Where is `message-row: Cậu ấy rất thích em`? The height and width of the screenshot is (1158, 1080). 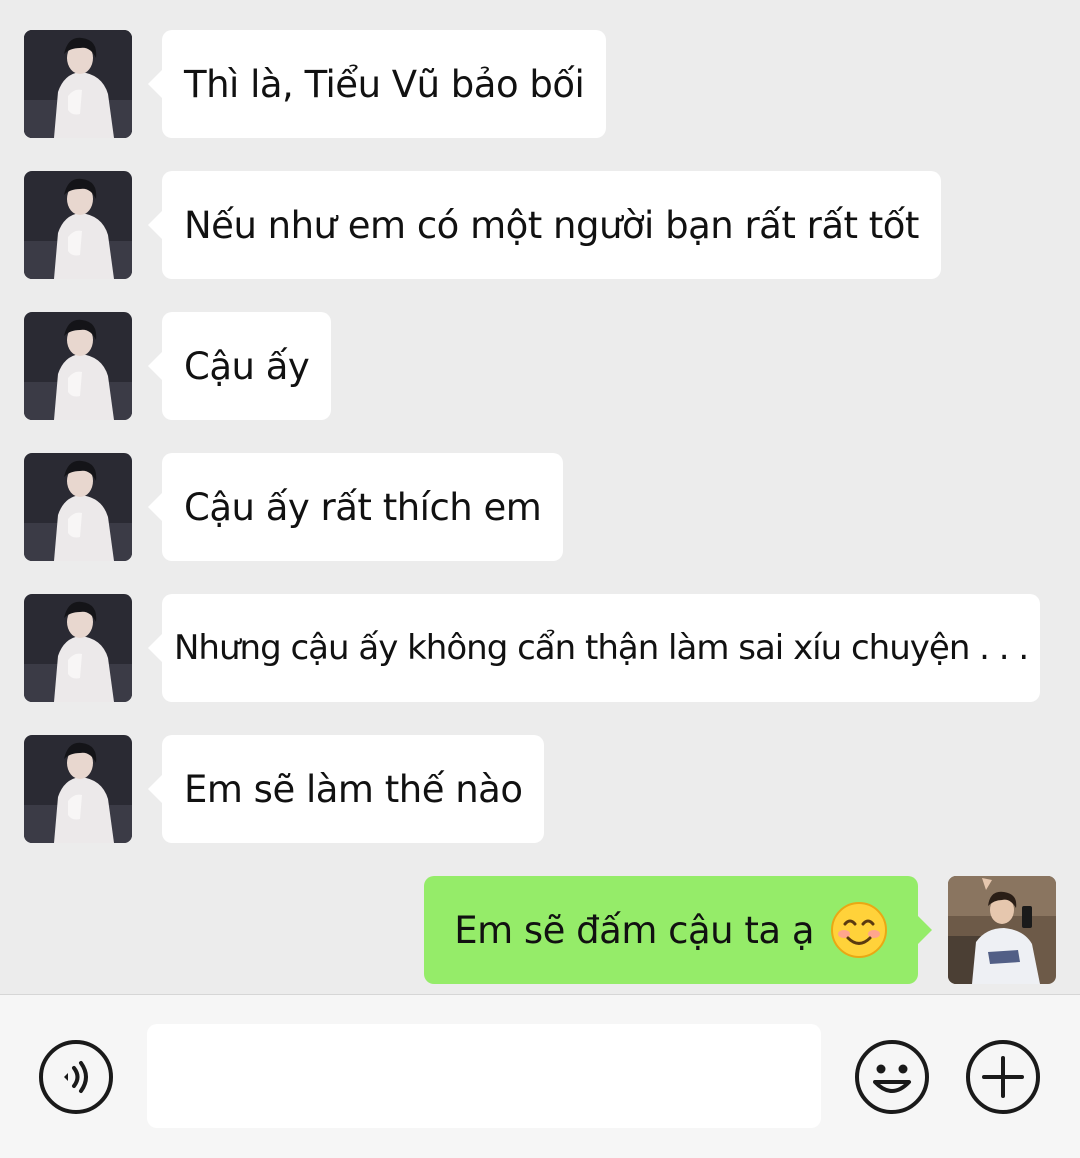
message-row: Cậu ấy rất thích em is located at coordinates (540, 507).